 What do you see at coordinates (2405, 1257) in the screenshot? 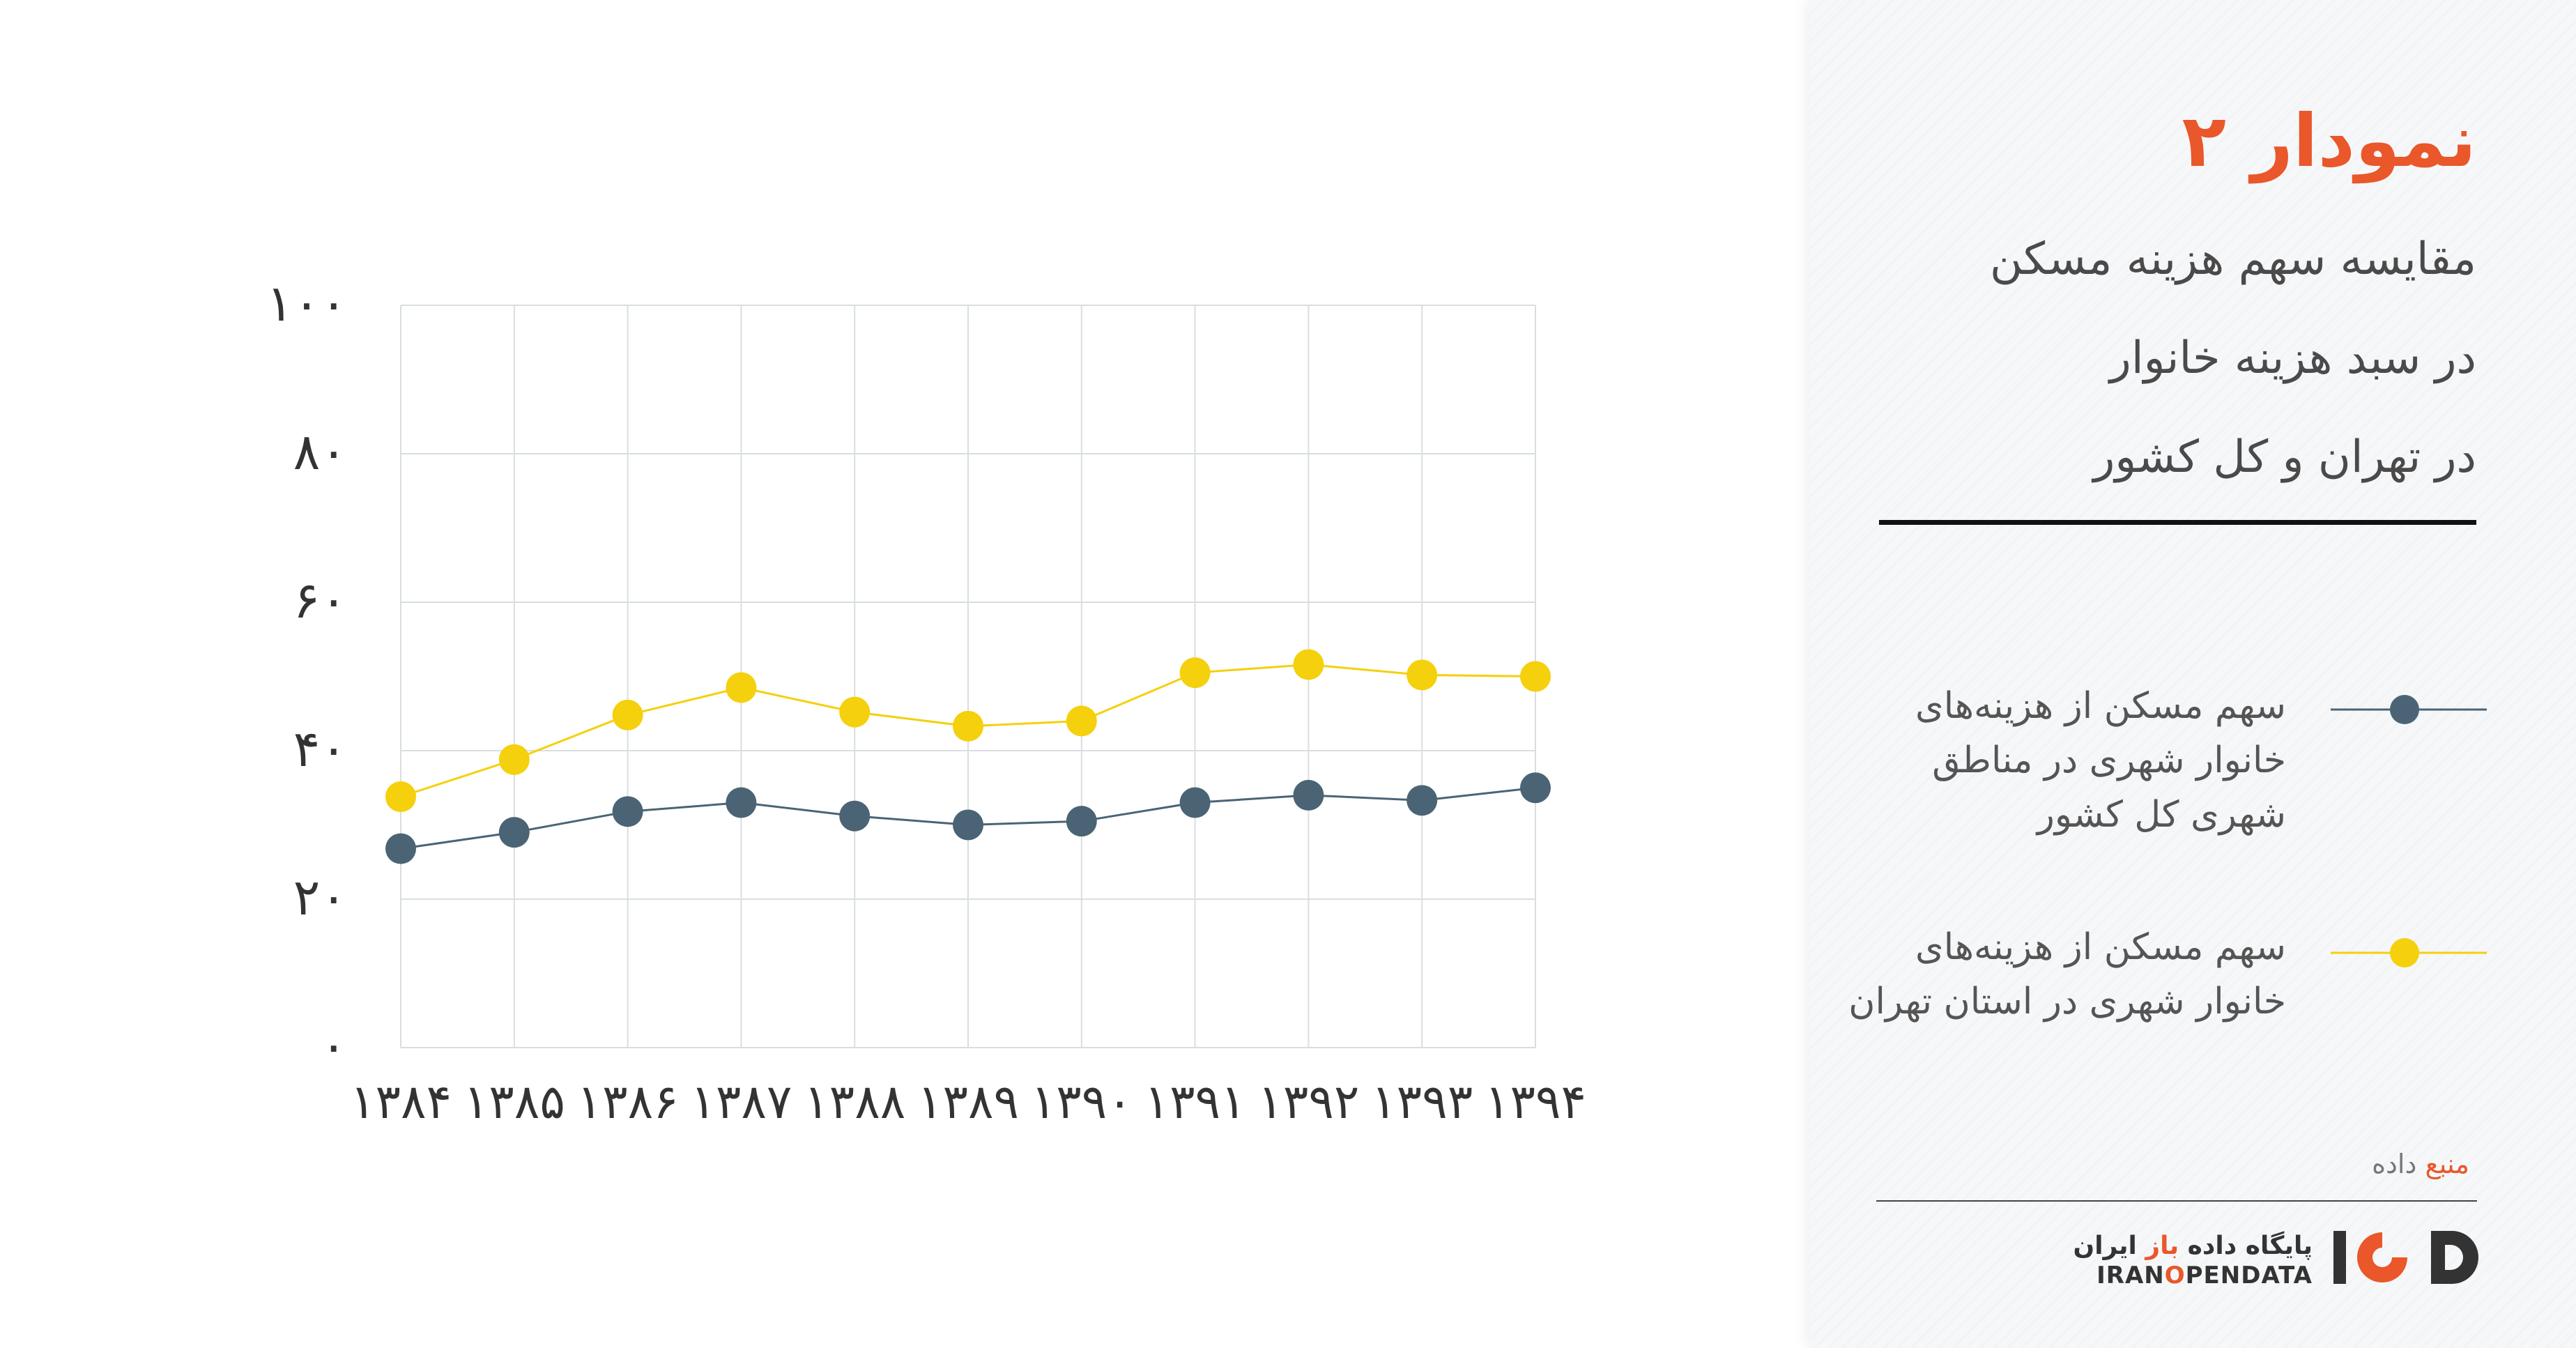
I see `iod-logo-mark` at bounding box center [2405, 1257].